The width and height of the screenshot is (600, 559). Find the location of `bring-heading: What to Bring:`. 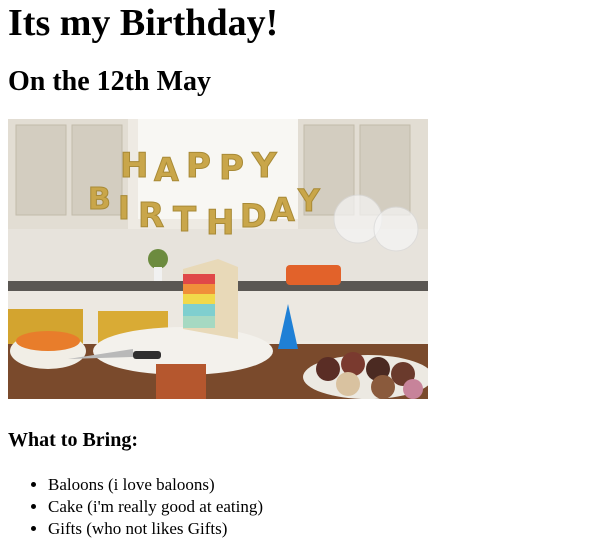

bring-heading: What to Bring: is located at coordinates (73, 440).